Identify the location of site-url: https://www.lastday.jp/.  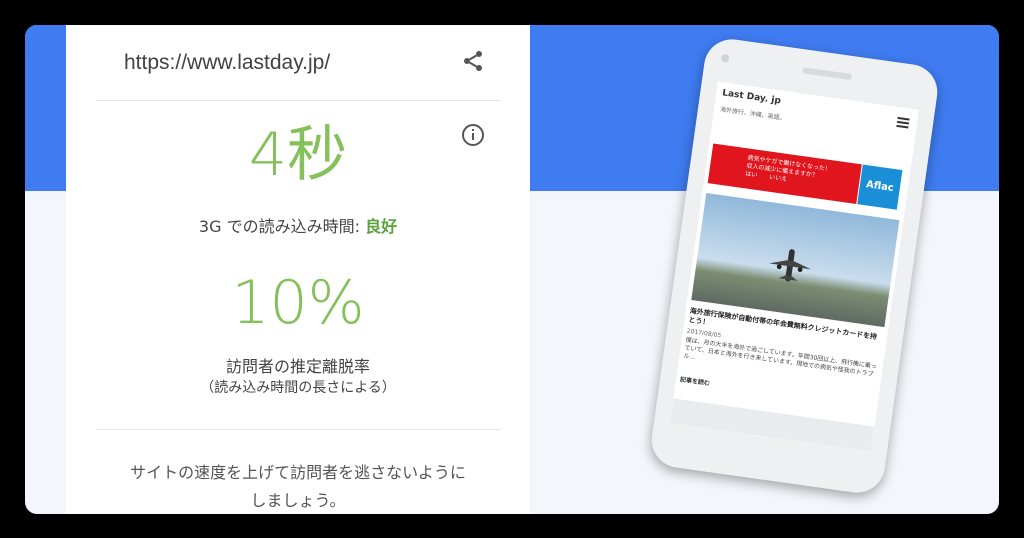
(227, 63).